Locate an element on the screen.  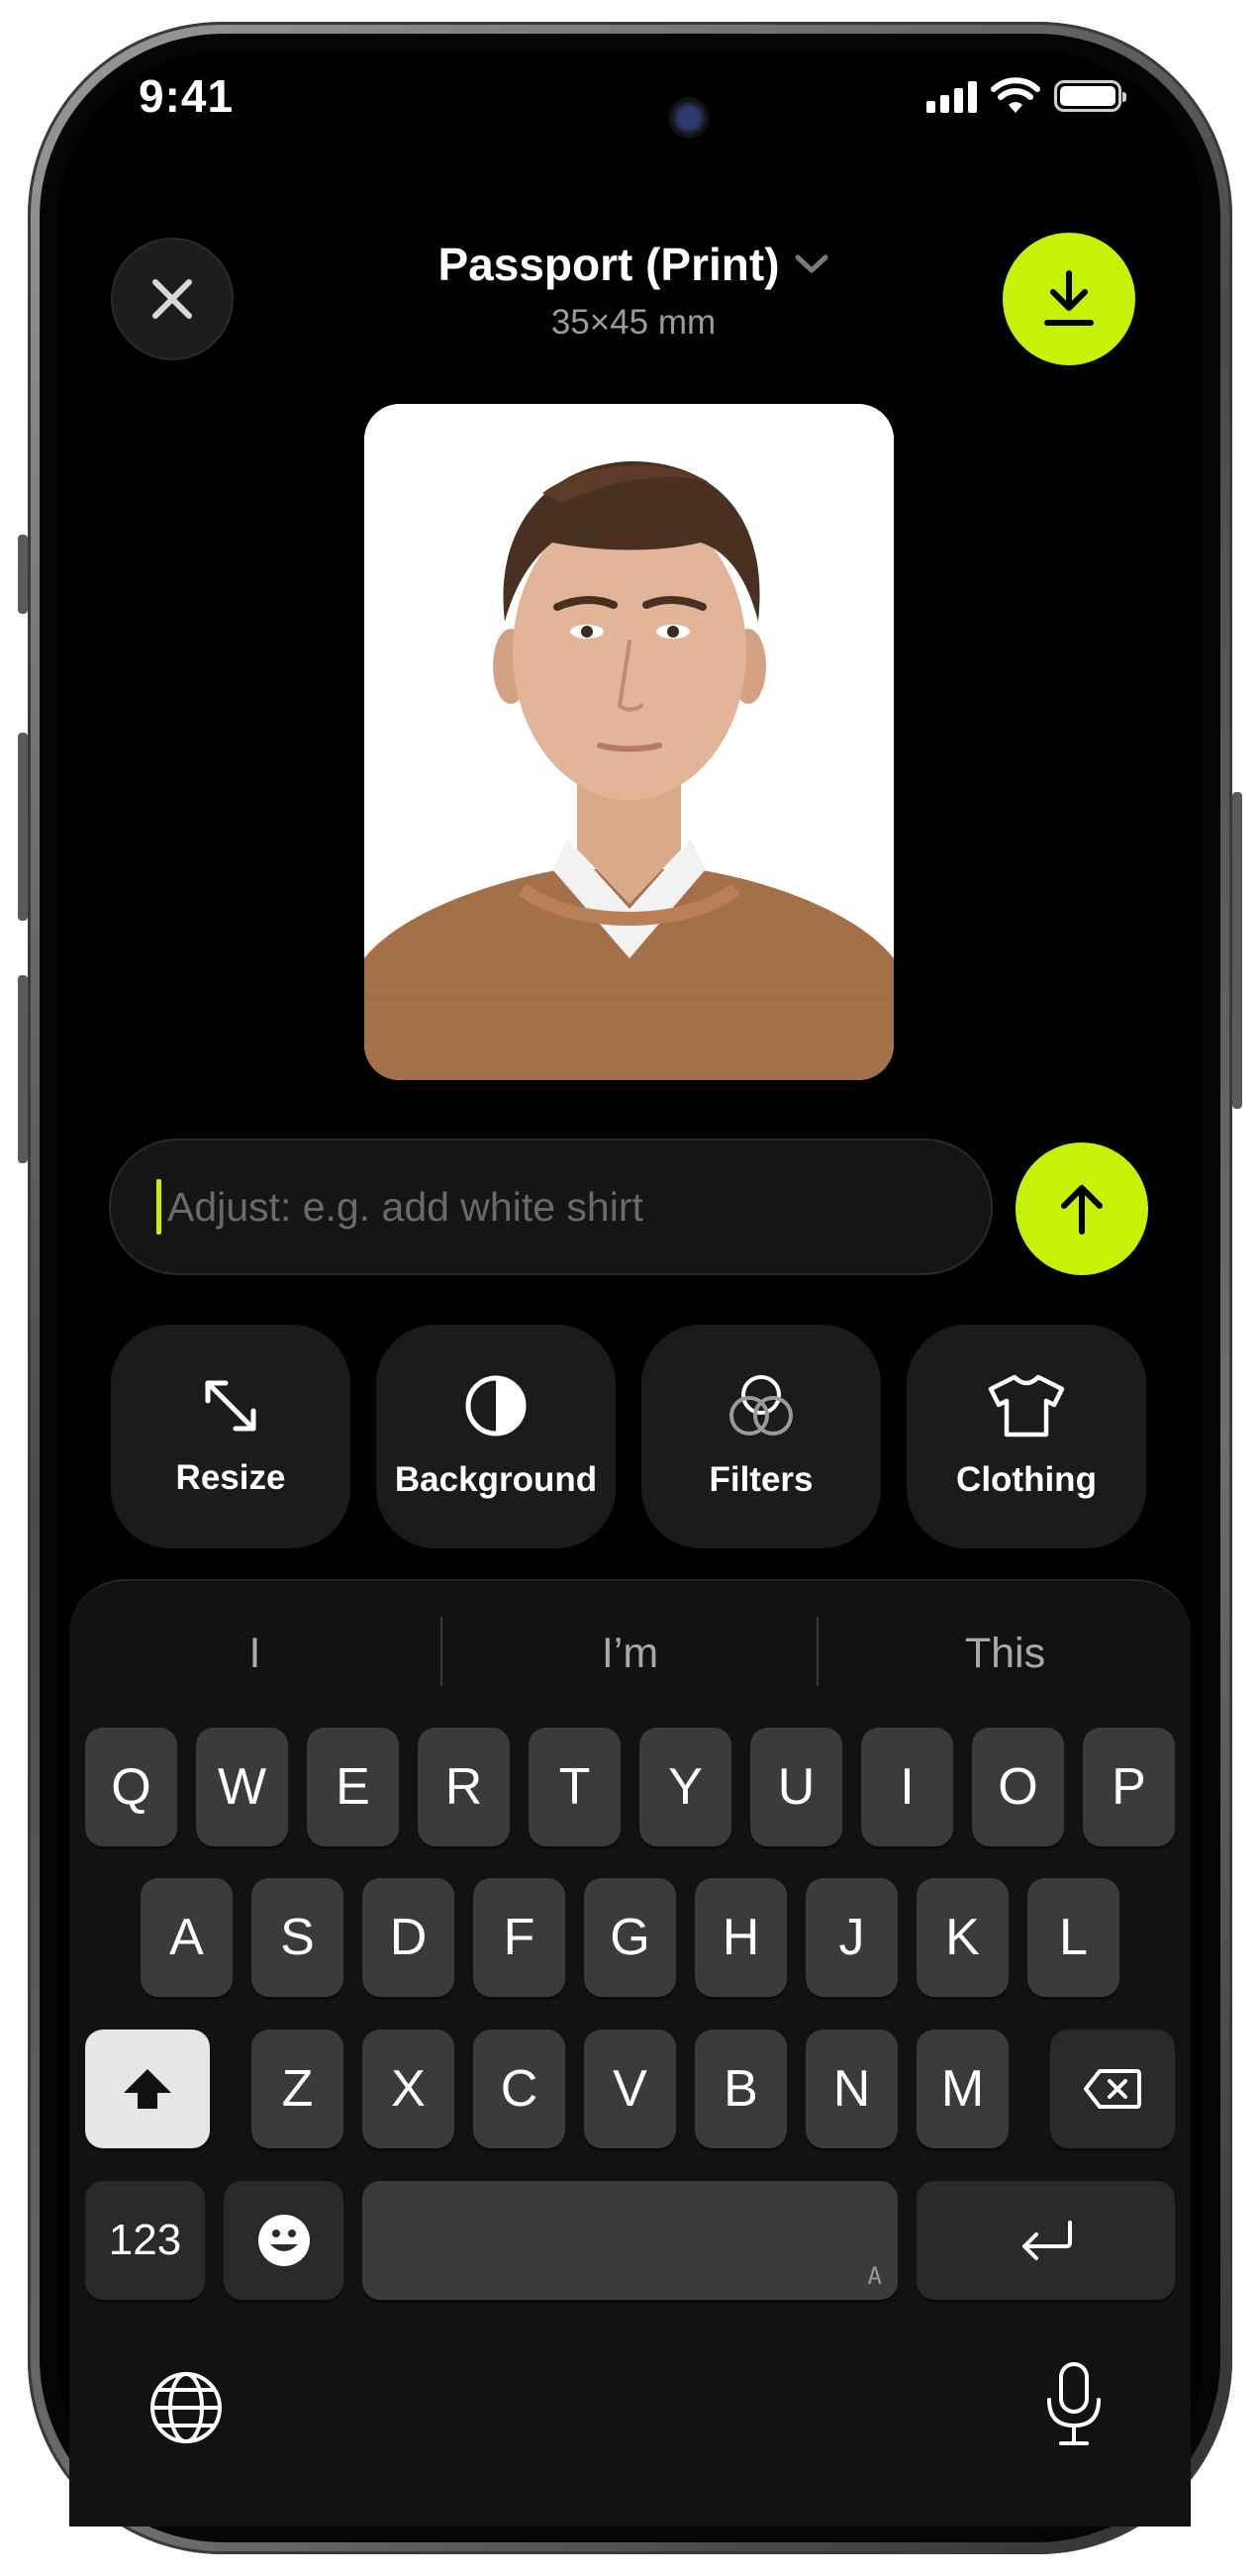
delete-key is located at coordinates (1112, 2089).